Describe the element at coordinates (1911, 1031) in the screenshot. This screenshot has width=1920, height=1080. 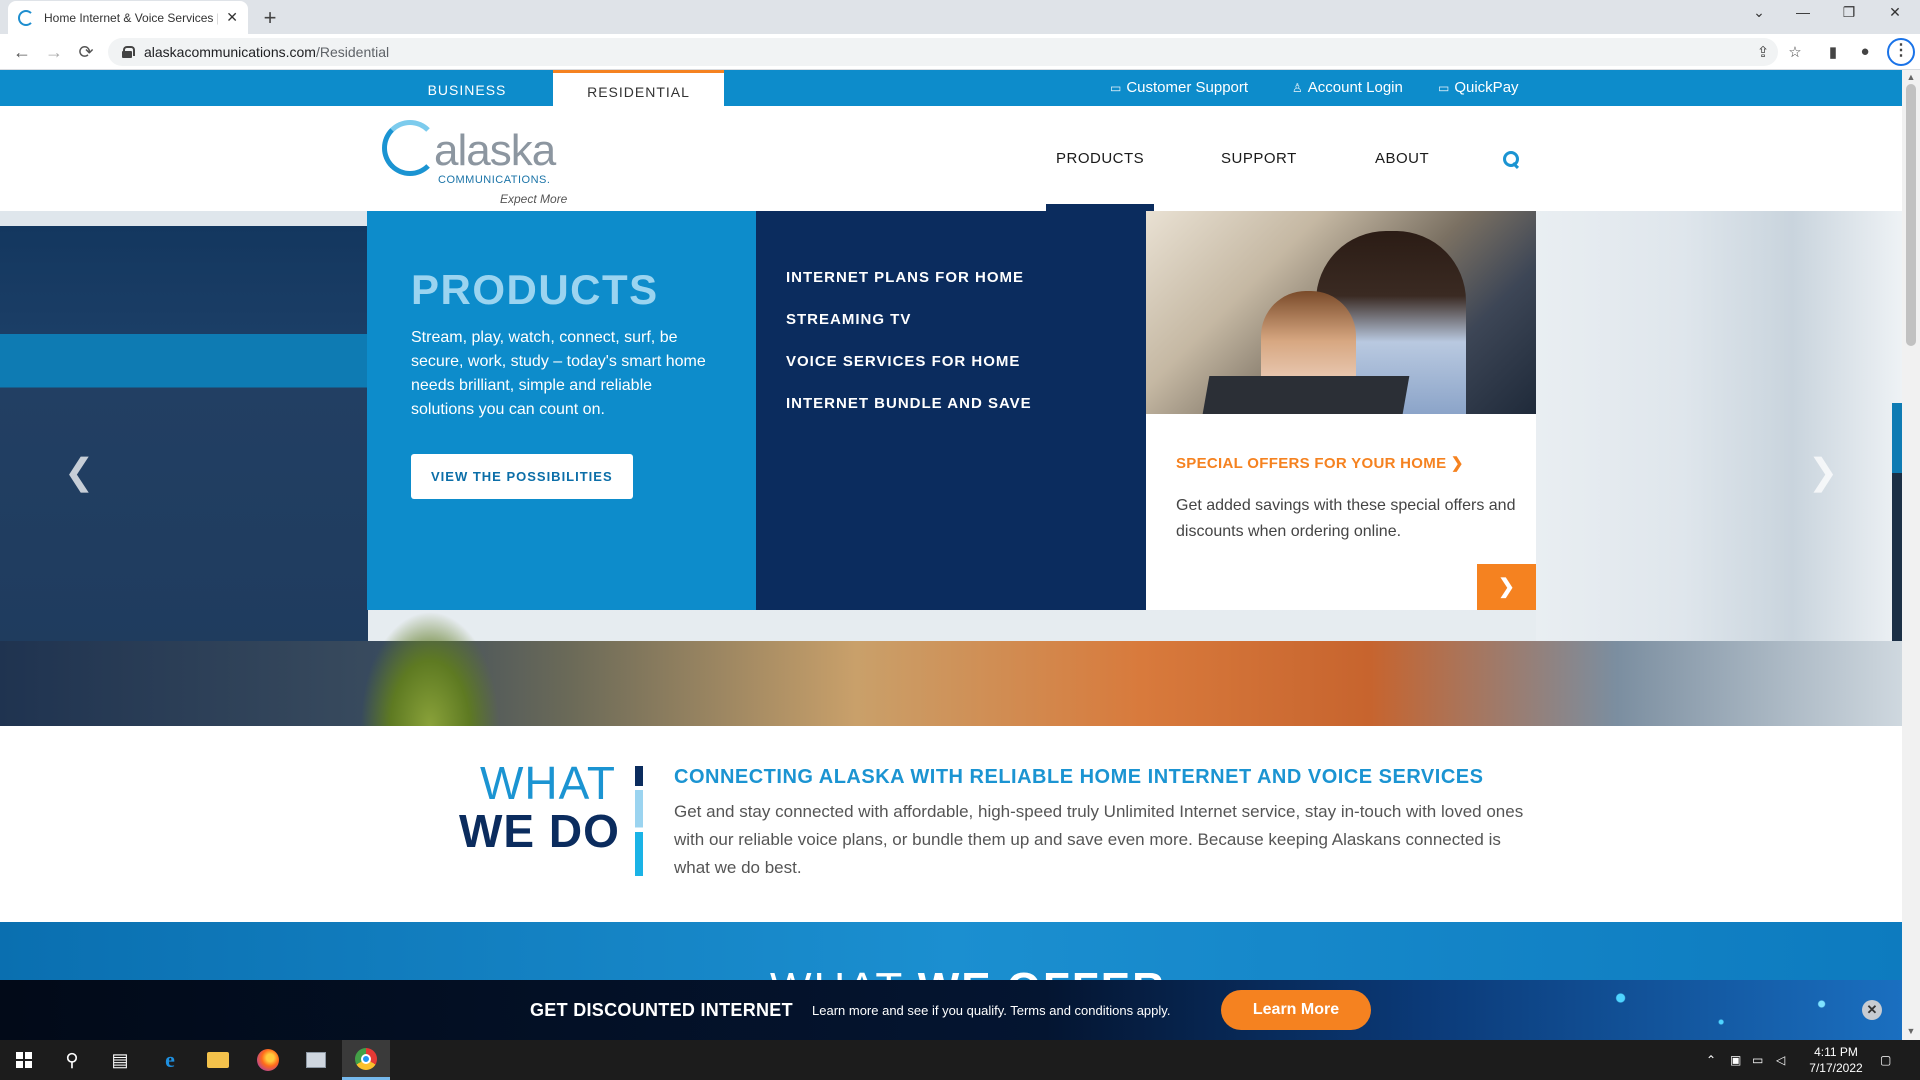
I see `scroll-down-icon: ▼` at that location.